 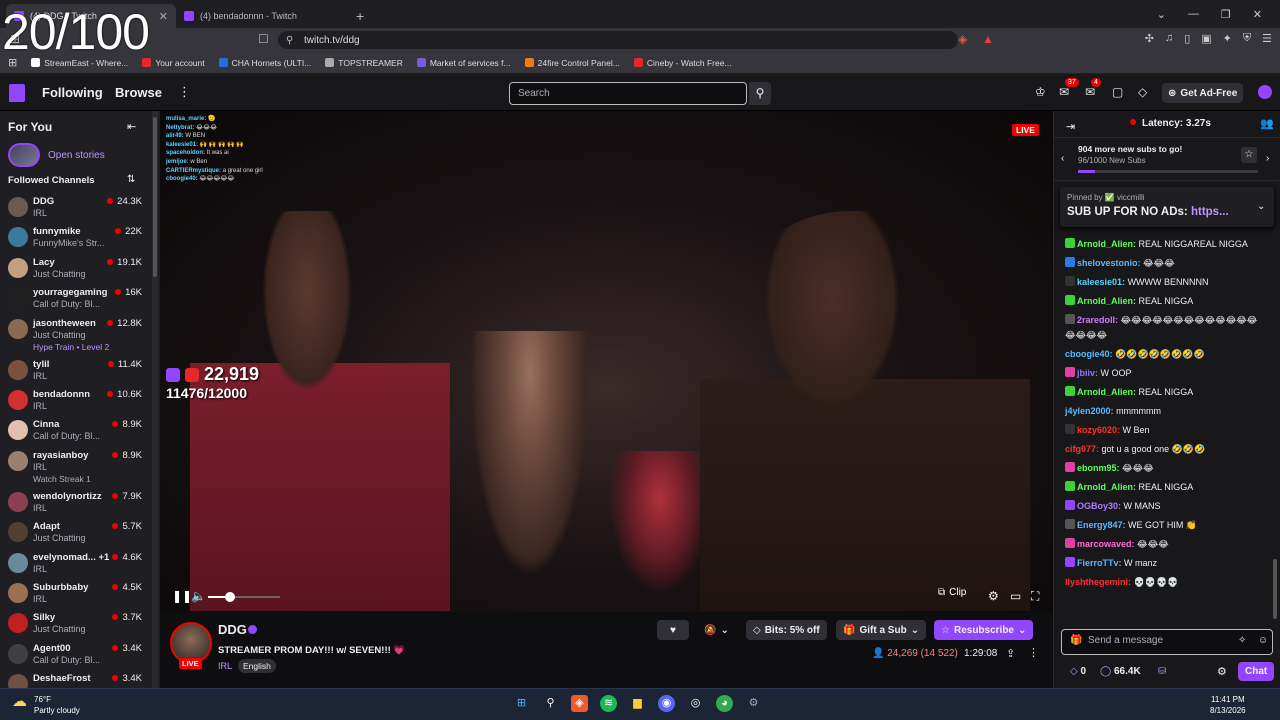 I want to click on rewards-icon: ⛁, so click(x=1162, y=671).